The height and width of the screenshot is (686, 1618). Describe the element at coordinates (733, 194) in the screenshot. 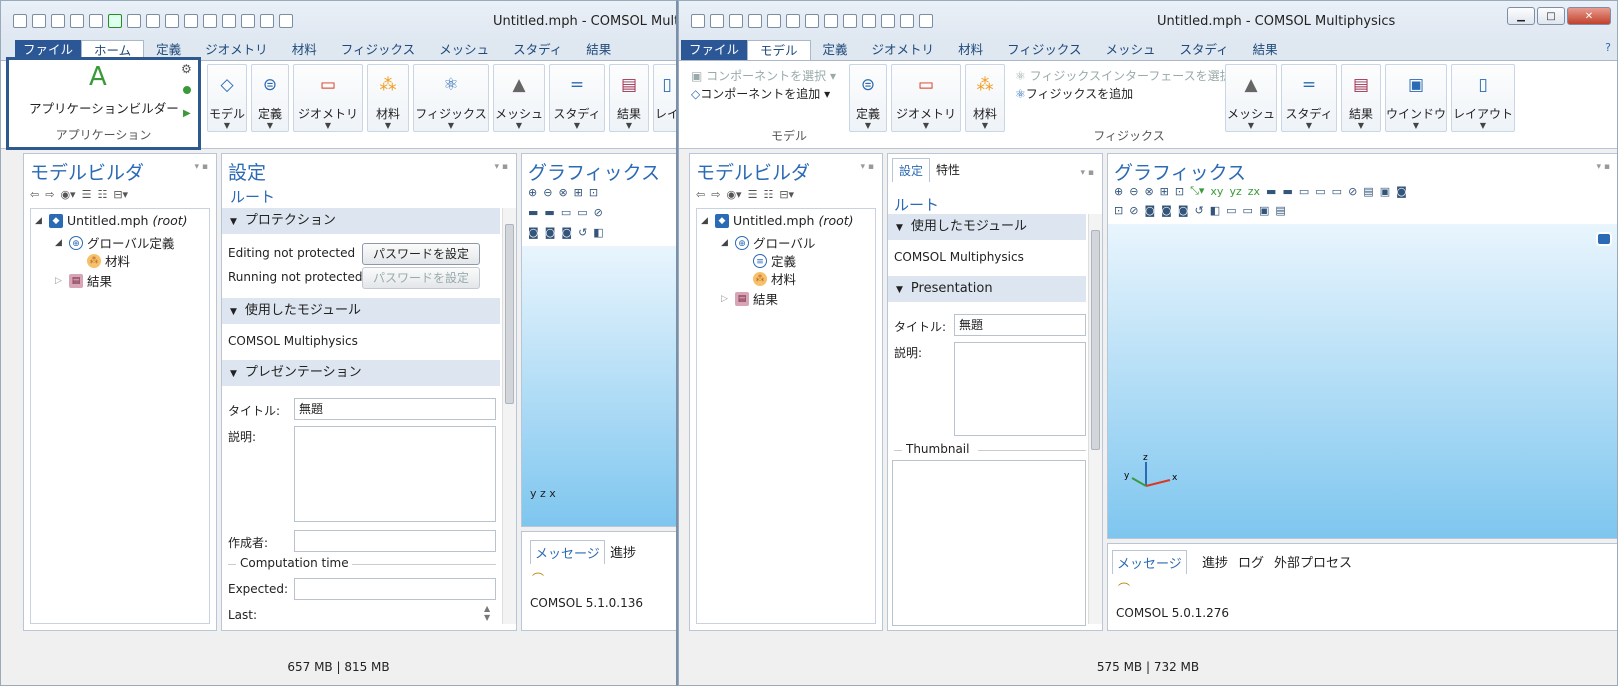

I see `show-icon: ◉▾` at that location.